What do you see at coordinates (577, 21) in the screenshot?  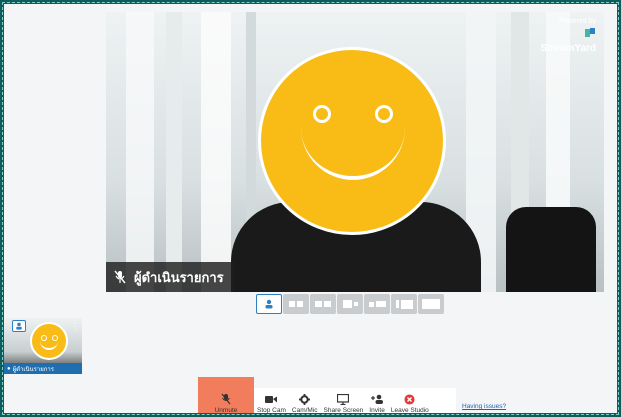 I see `powered-by-text: Powered by` at bounding box center [577, 21].